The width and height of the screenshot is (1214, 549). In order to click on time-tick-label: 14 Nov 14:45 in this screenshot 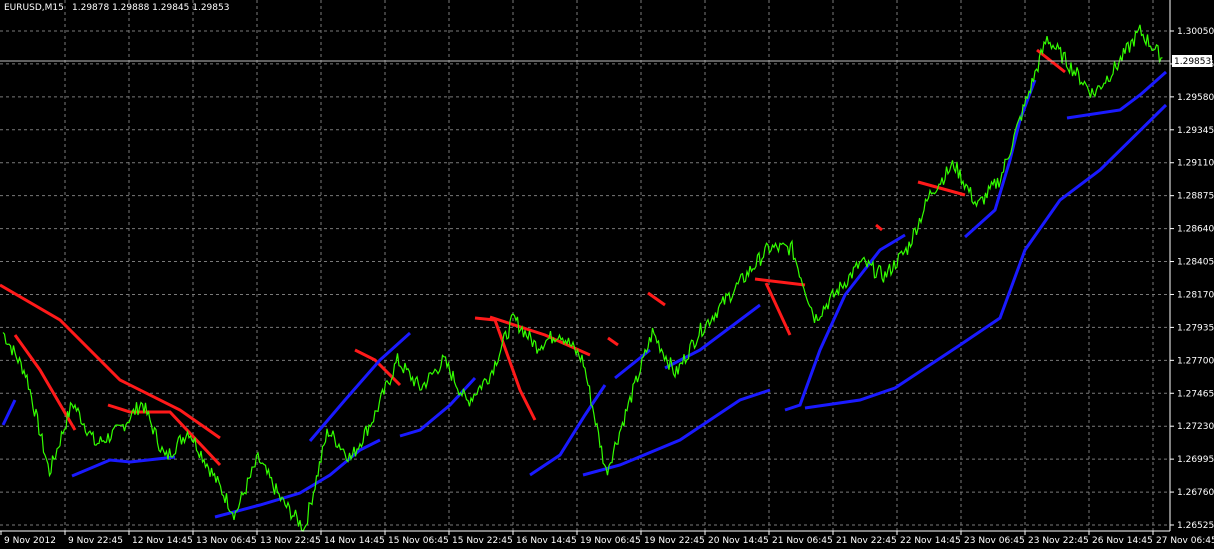, I will do `click(354, 541)`.